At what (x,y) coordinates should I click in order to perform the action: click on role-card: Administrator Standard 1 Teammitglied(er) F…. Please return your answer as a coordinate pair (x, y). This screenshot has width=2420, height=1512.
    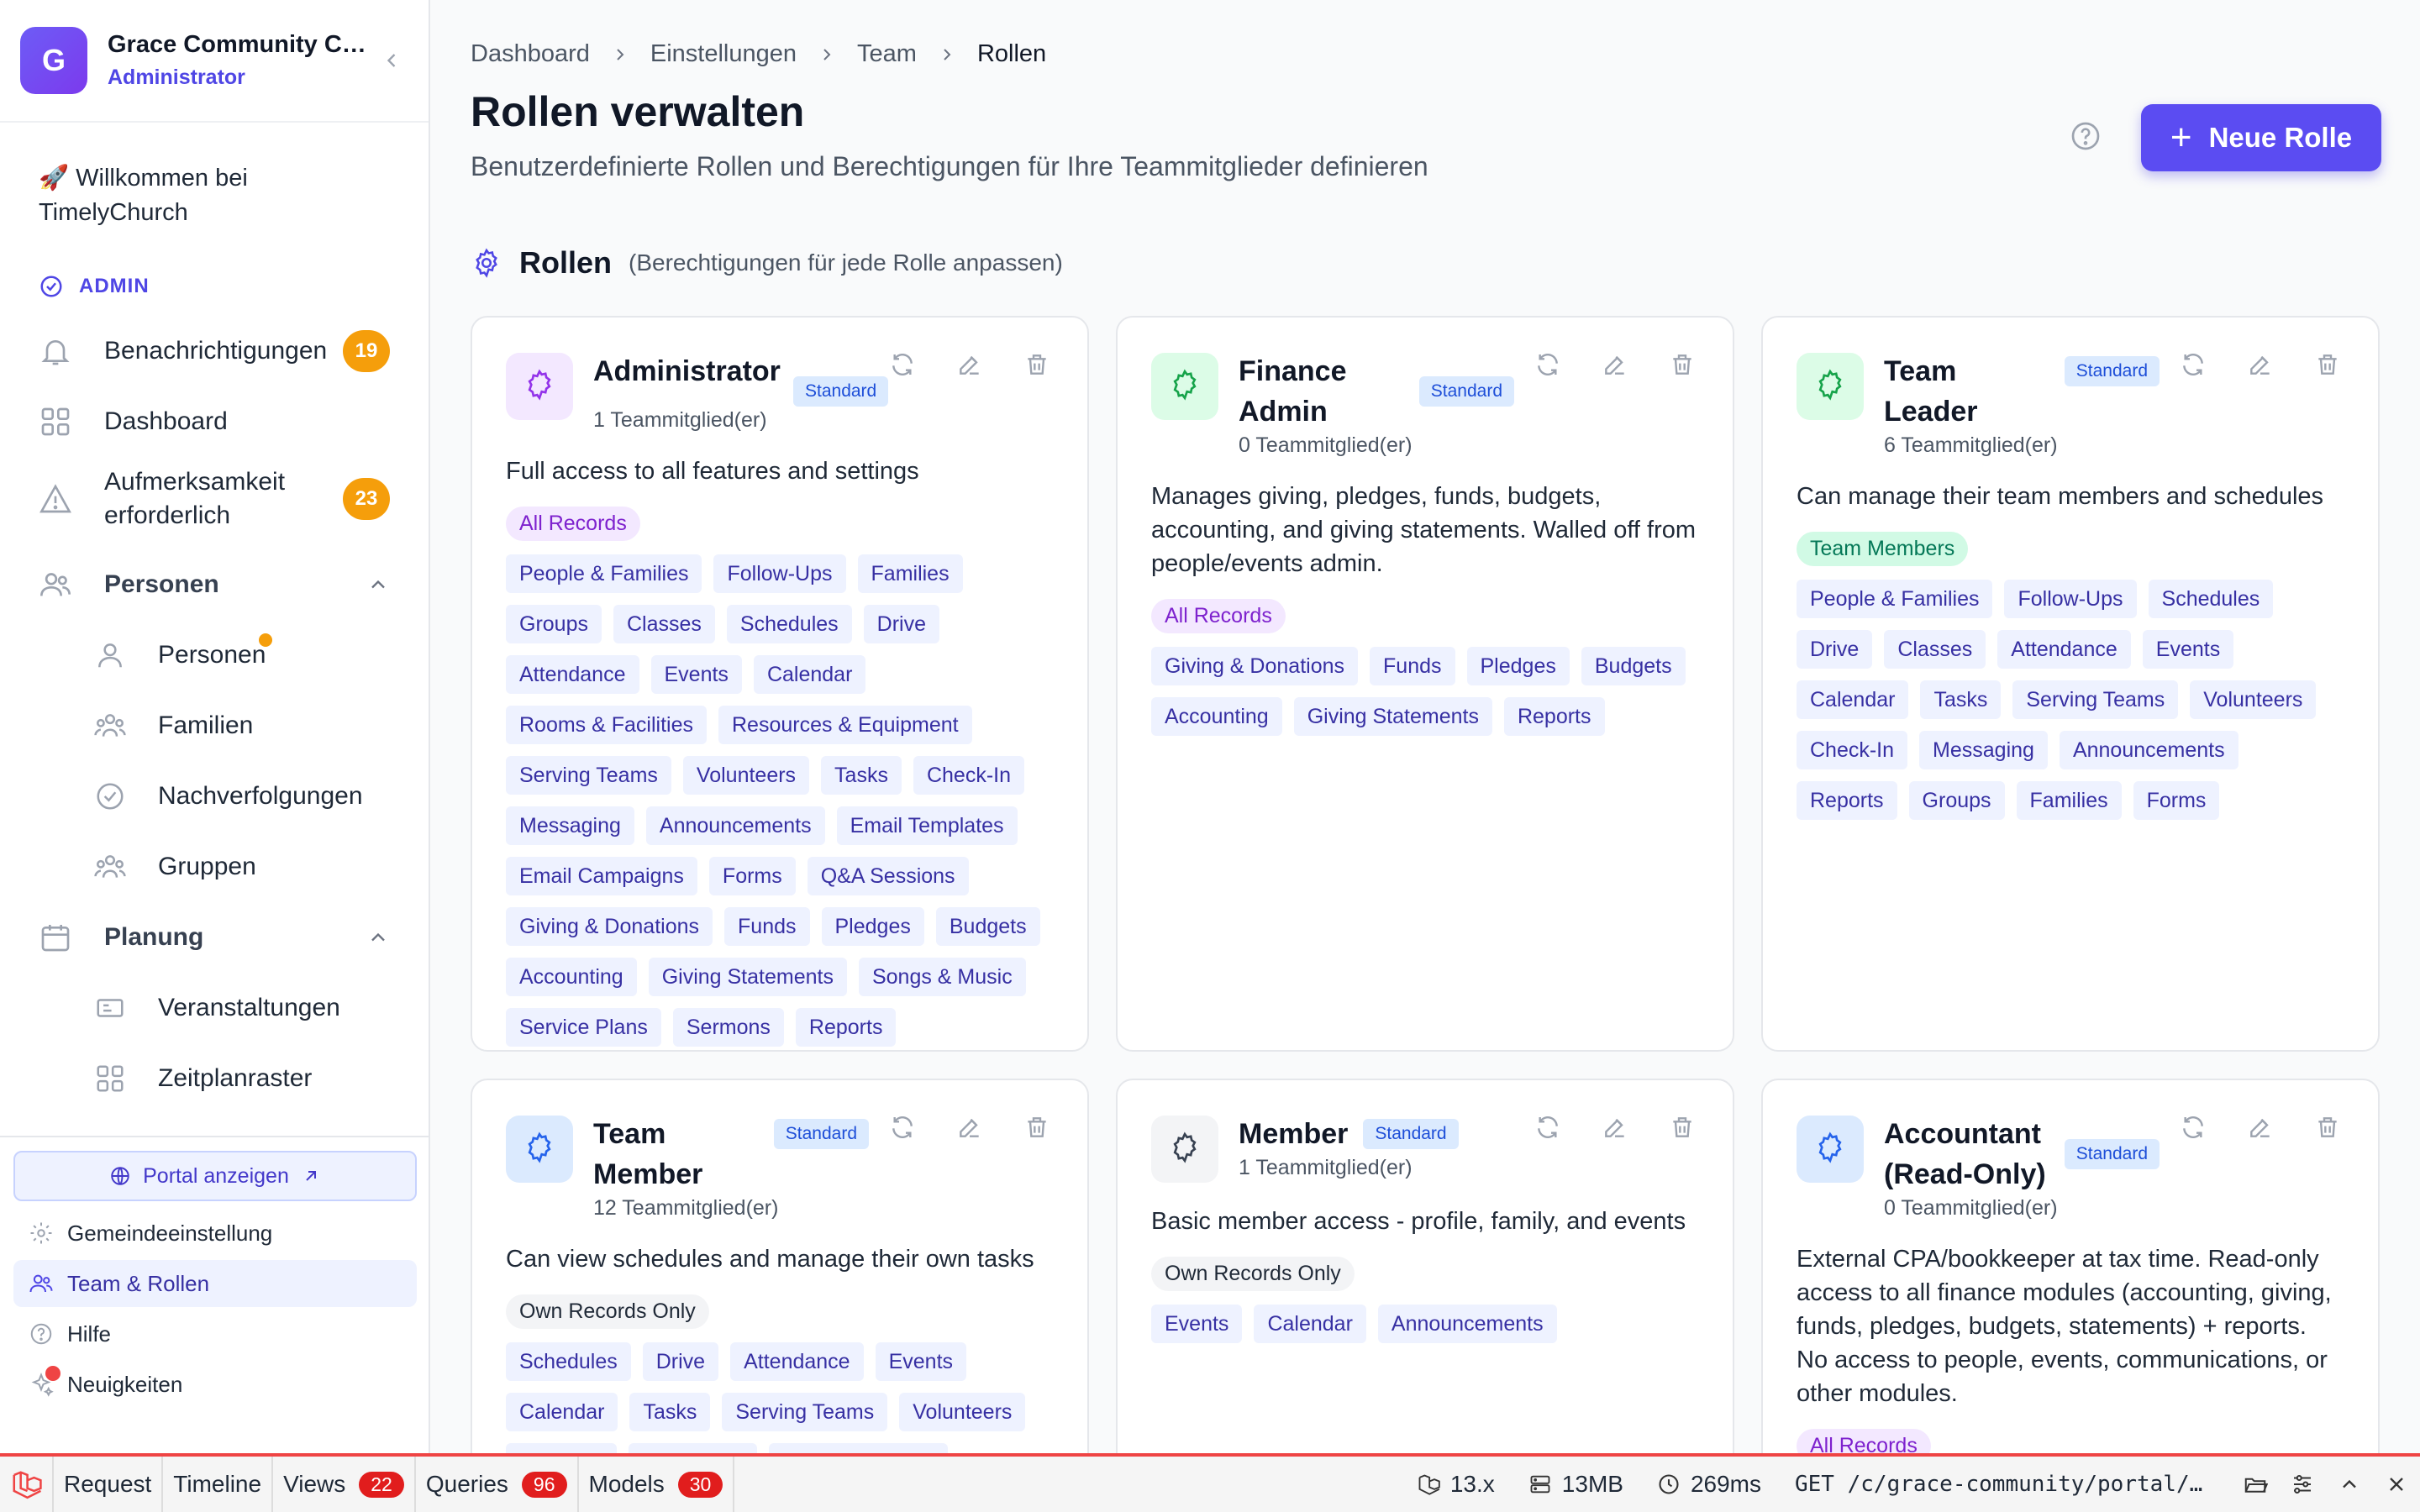
    Looking at the image, I should click on (780, 684).